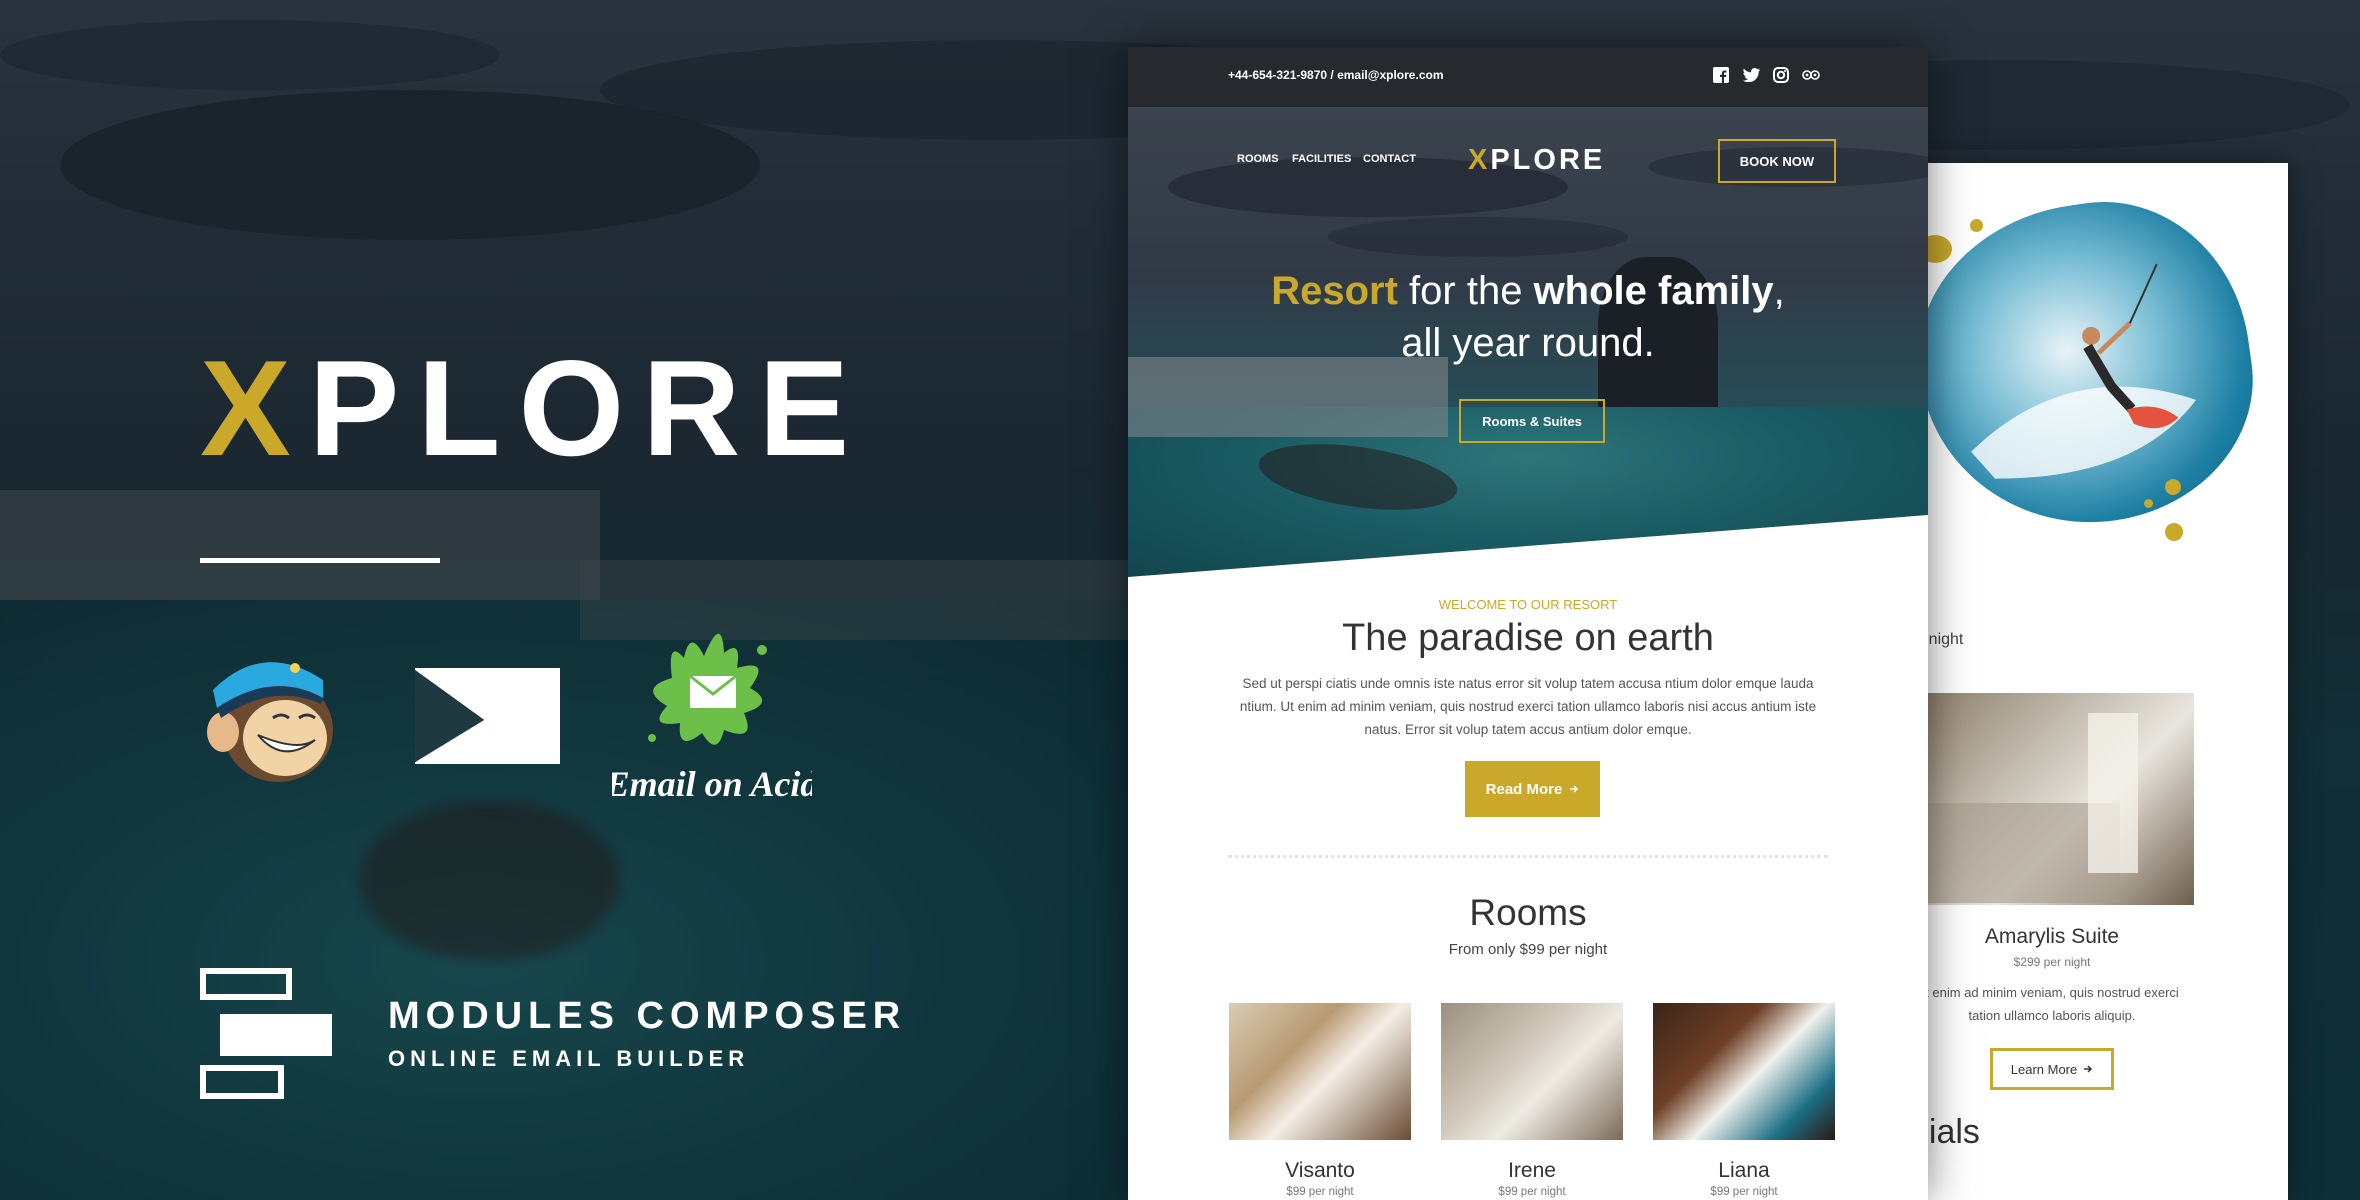 The height and width of the screenshot is (1200, 2360). What do you see at coordinates (588, 408) in the screenshot?
I see `brand-rest-letters: PLORE` at bounding box center [588, 408].